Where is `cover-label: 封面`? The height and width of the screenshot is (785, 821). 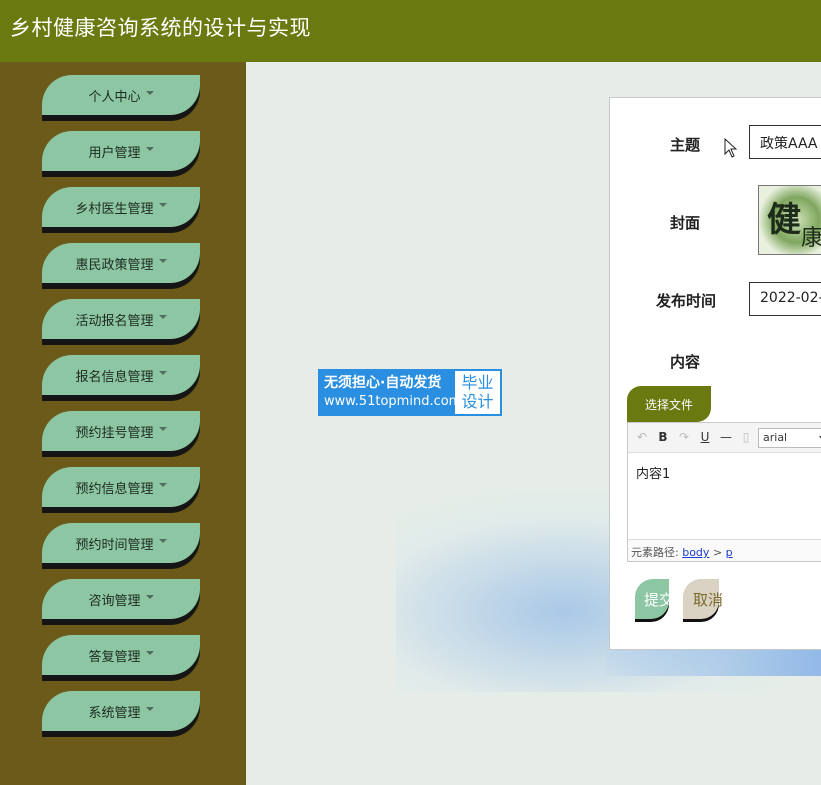
cover-label: 封面 is located at coordinates (685, 223).